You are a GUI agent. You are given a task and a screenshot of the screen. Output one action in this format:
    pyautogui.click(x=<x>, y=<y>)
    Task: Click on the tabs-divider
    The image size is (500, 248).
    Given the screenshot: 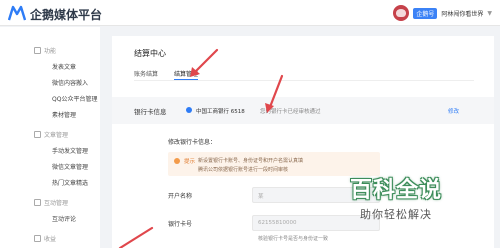 What is the action you would take?
    pyautogui.click(x=304, y=80)
    